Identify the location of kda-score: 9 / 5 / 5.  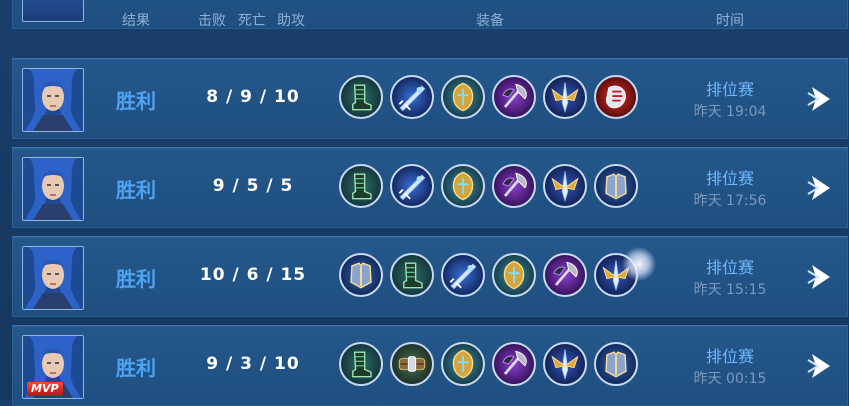
(253, 186).